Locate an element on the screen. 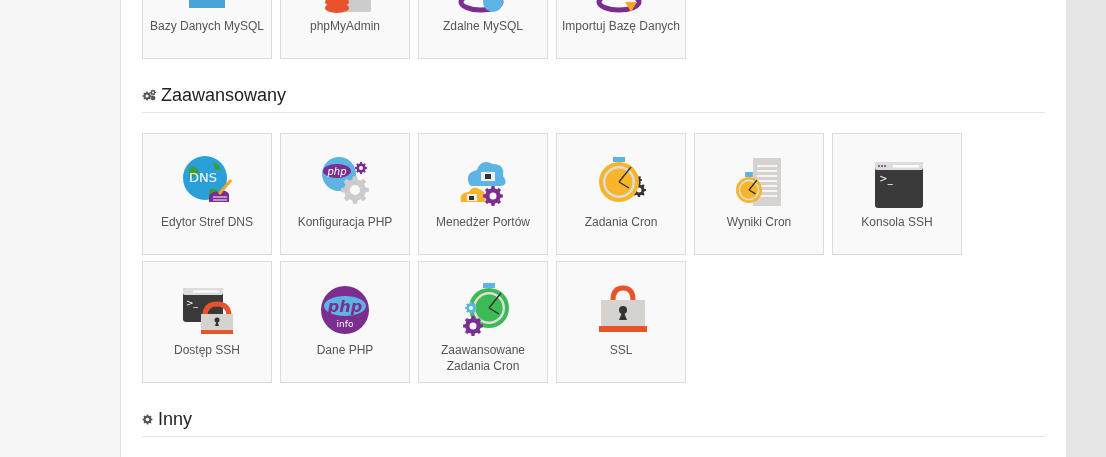  terminal-icon is located at coordinates (899, 185).